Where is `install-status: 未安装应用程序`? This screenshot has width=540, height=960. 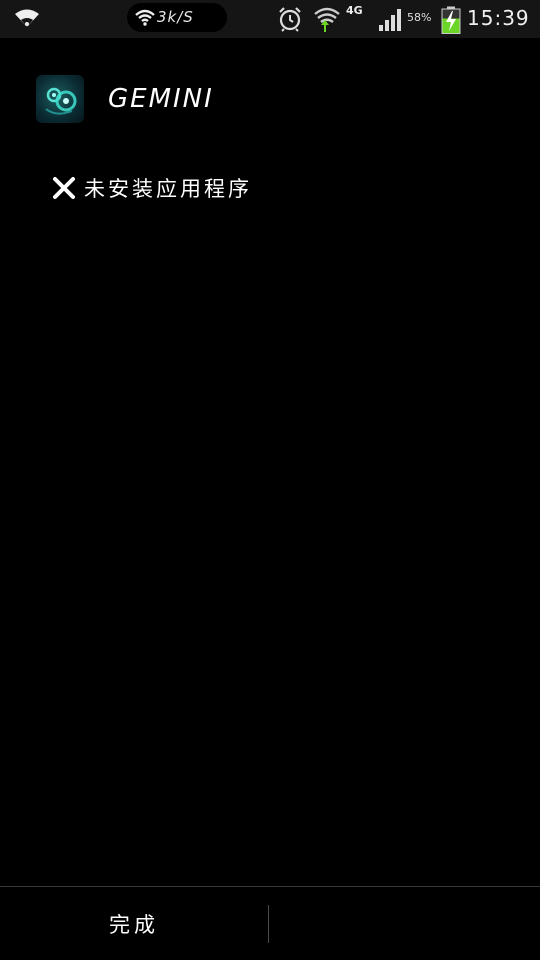 install-status: 未安装应用程序 is located at coordinates (152, 188).